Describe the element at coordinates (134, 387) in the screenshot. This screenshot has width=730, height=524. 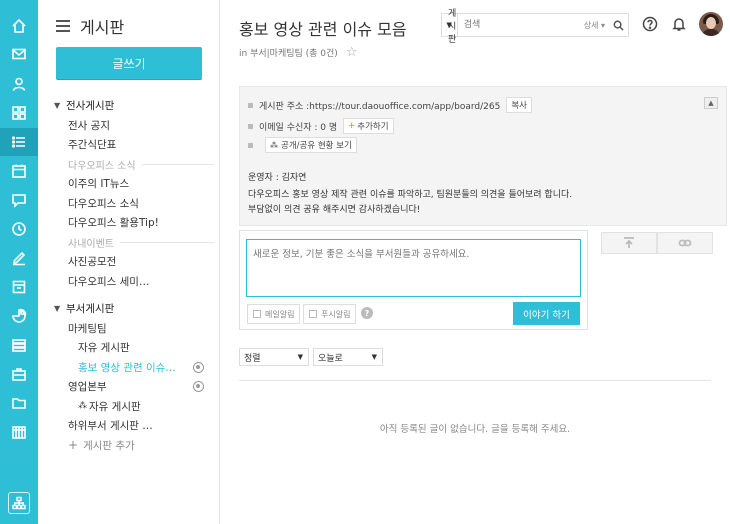
I see `sidebar-item: 영업본부` at that location.